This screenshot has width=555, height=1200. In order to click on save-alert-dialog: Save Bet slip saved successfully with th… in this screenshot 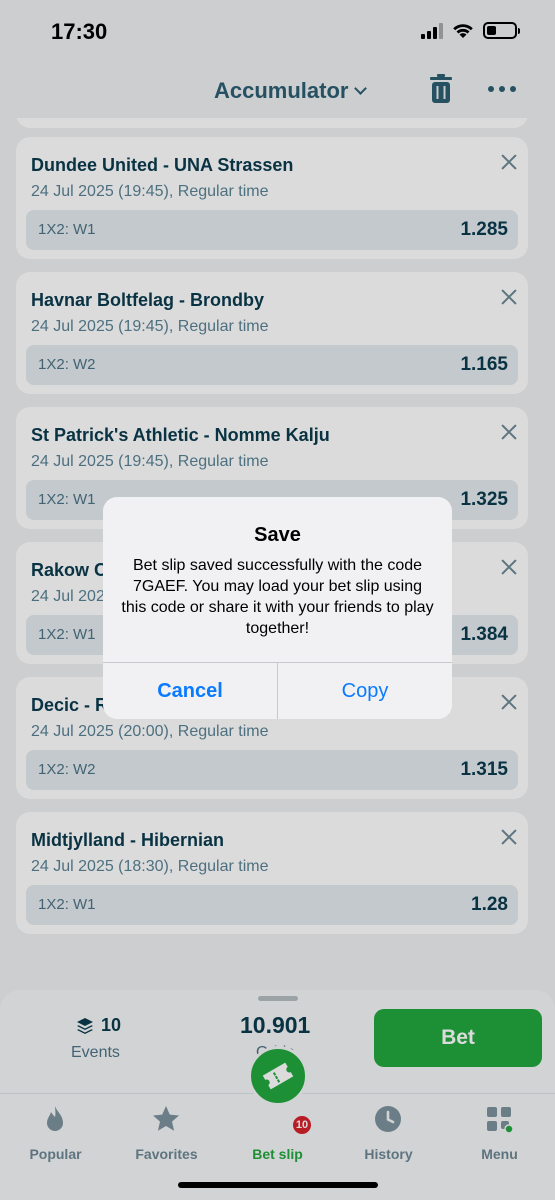, I will do `click(277, 608)`.